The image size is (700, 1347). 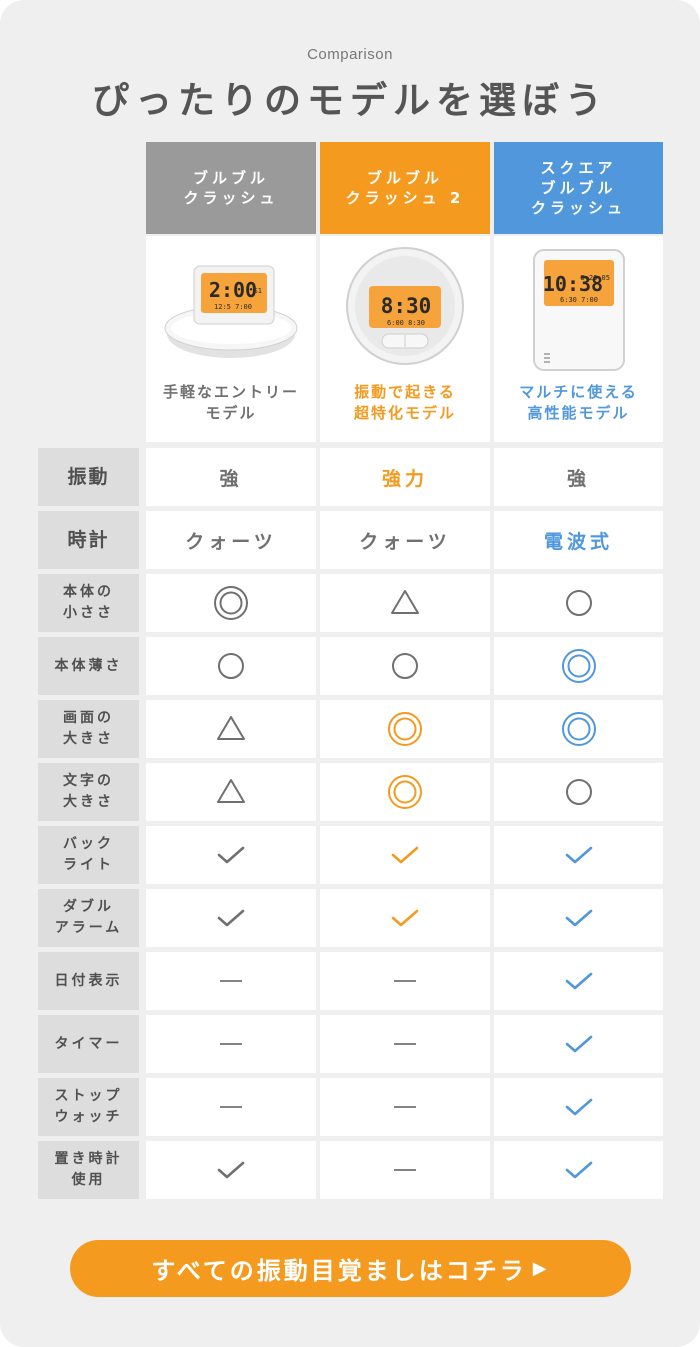 I want to click on all-vibration-alarms-button: すべての振動目覚ましはコチラ ▶, so click(x=350, y=1268).